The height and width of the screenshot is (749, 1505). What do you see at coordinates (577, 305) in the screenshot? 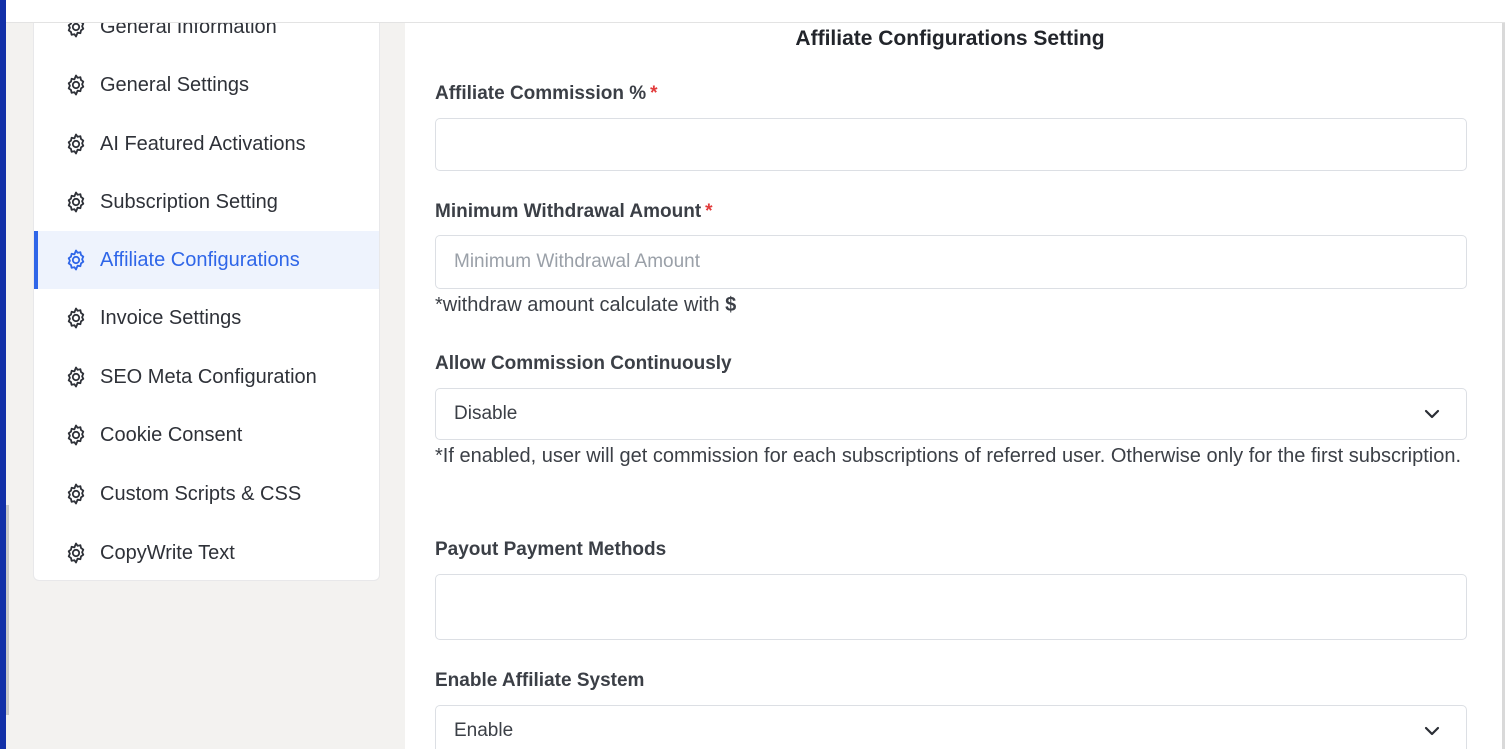
I see `withdrawal-hint-text: *withdraw amount calculate with` at bounding box center [577, 305].